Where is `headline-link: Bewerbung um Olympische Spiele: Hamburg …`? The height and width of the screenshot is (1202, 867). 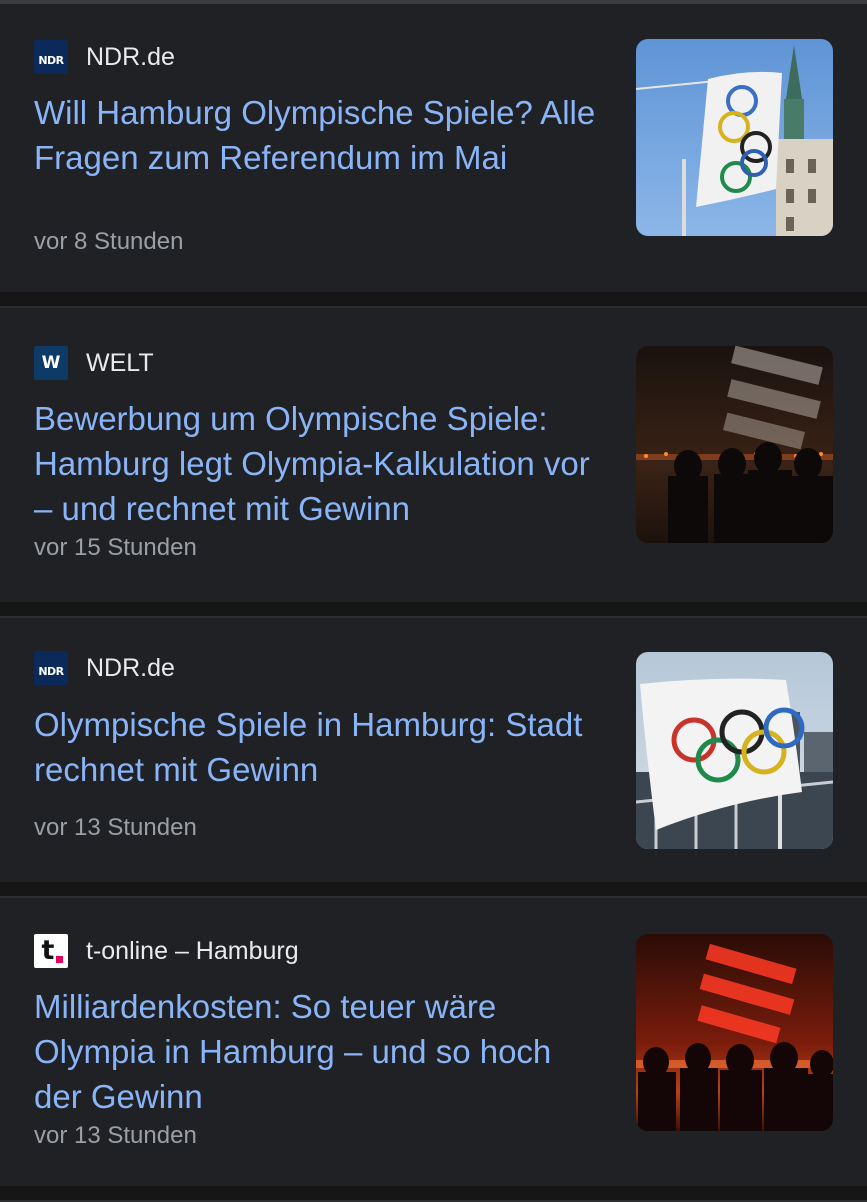 headline-link: Bewerbung um Olympische Spiele: Hamburg … is located at coordinates (319, 463).